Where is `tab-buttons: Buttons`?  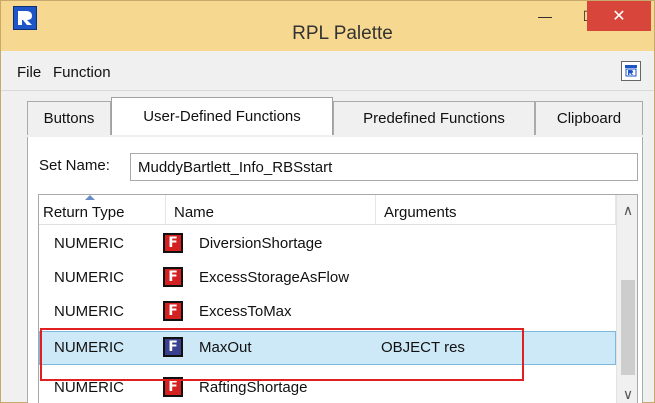 tab-buttons: Buttons is located at coordinates (69, 118).